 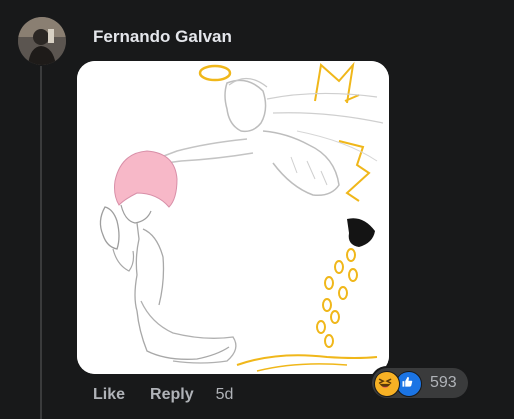 What do you see at coordinates (387, 384) in the screenshot?
I see `haha-emoji-icon` at bounding box center [387, 384].